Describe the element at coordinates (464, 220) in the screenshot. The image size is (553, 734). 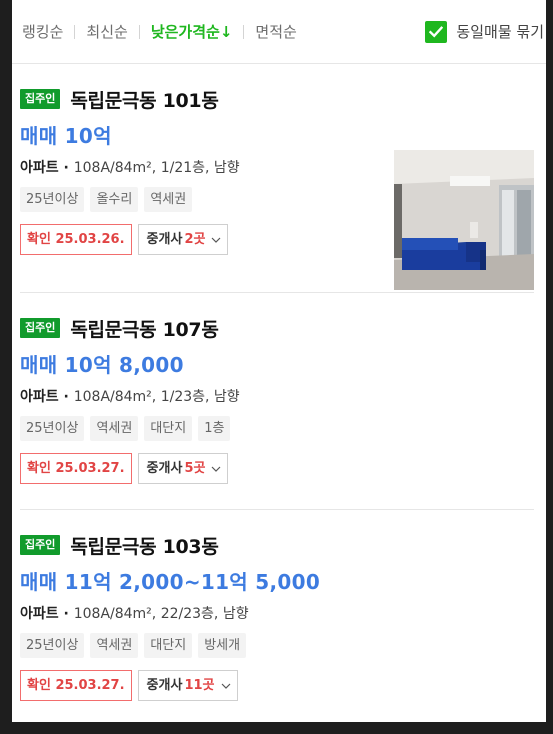
I see `listing-photo` at that location.